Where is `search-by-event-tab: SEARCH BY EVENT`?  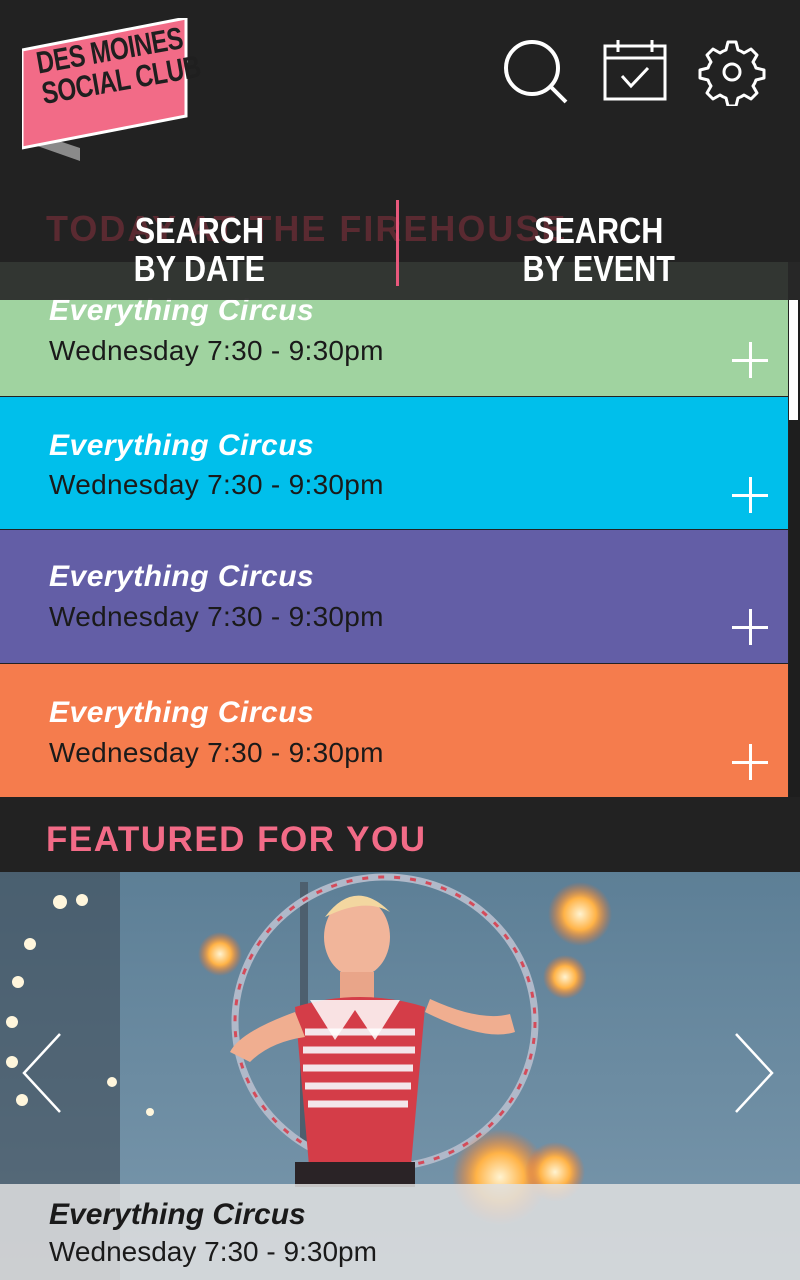
search-by-event-tab: SEARCH BY EVENT is located at coordinates (599, 250).